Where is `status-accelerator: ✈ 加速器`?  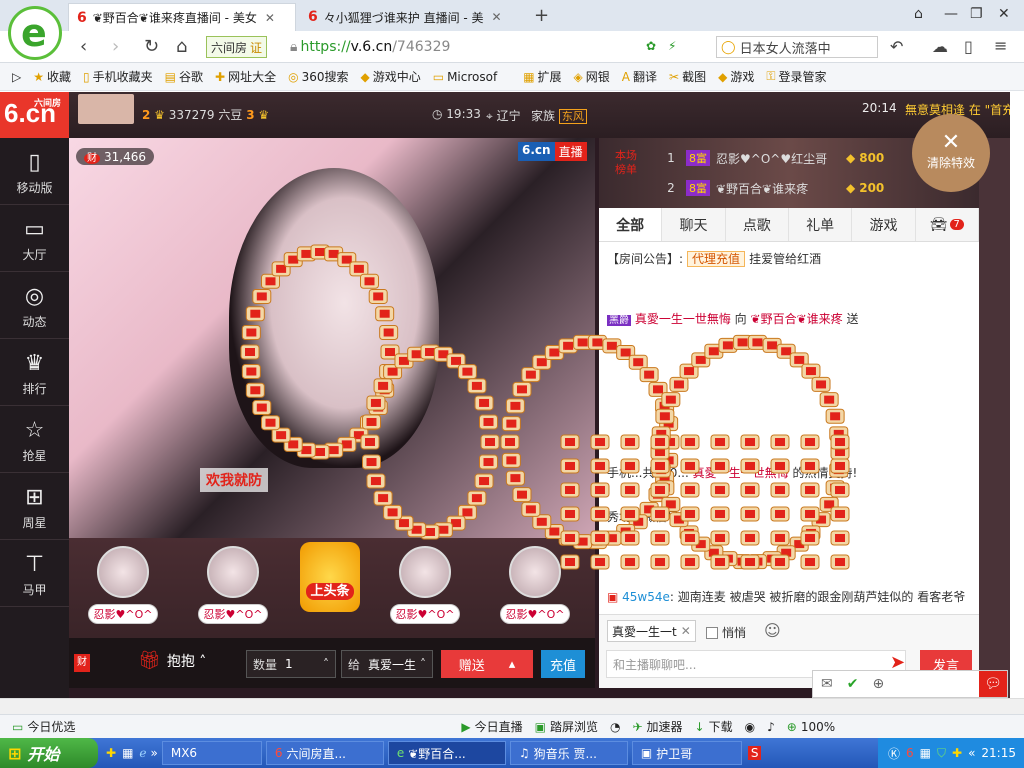 status-accelerator: ✈ 加速器 is located at coordinates (657, 726).